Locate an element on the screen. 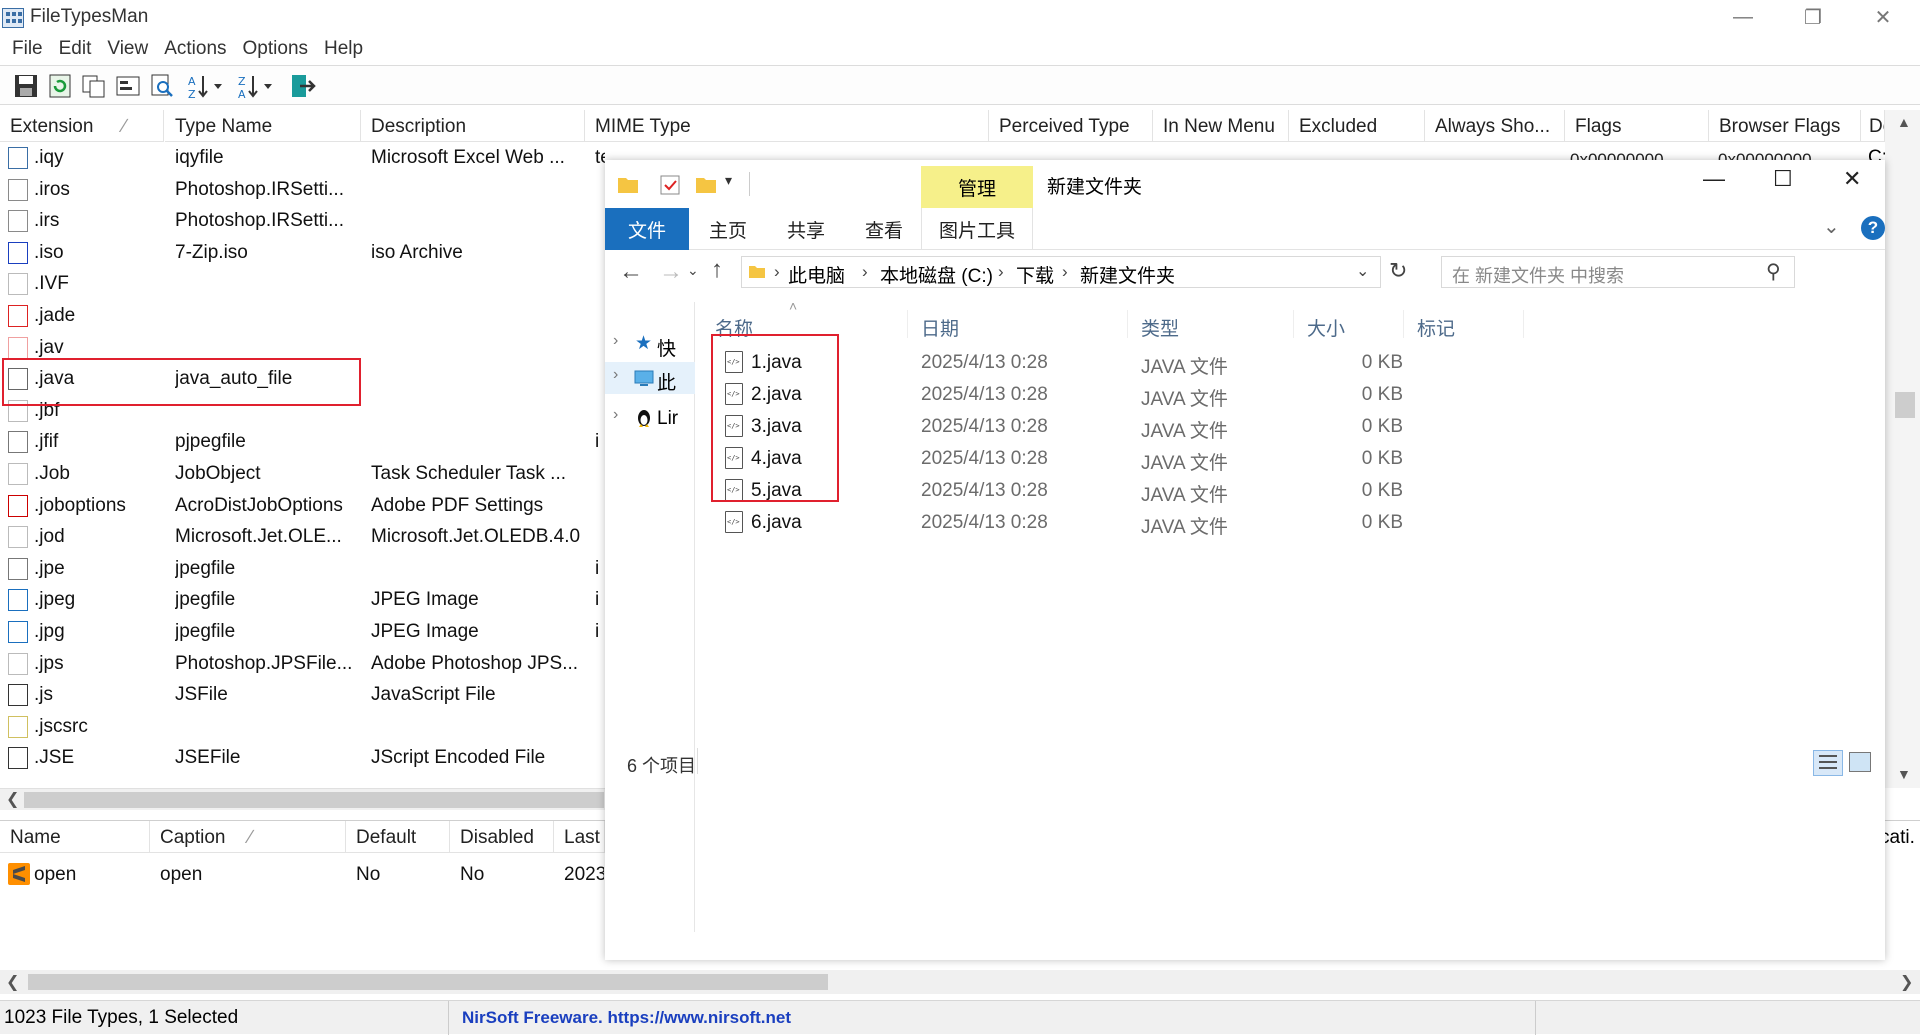 The image size is (1920, 1035). search-box: 在 新建文件夹 中搜索 ⚲ is located at coordinates (1618, 272).